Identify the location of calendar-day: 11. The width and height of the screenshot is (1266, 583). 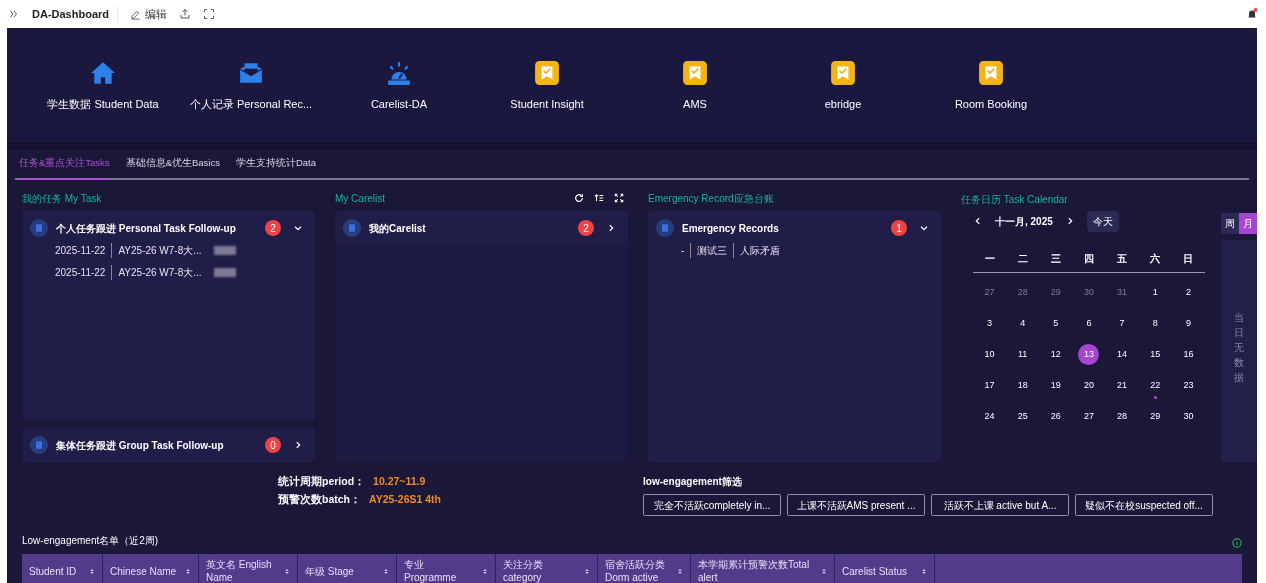
(1023, 354).